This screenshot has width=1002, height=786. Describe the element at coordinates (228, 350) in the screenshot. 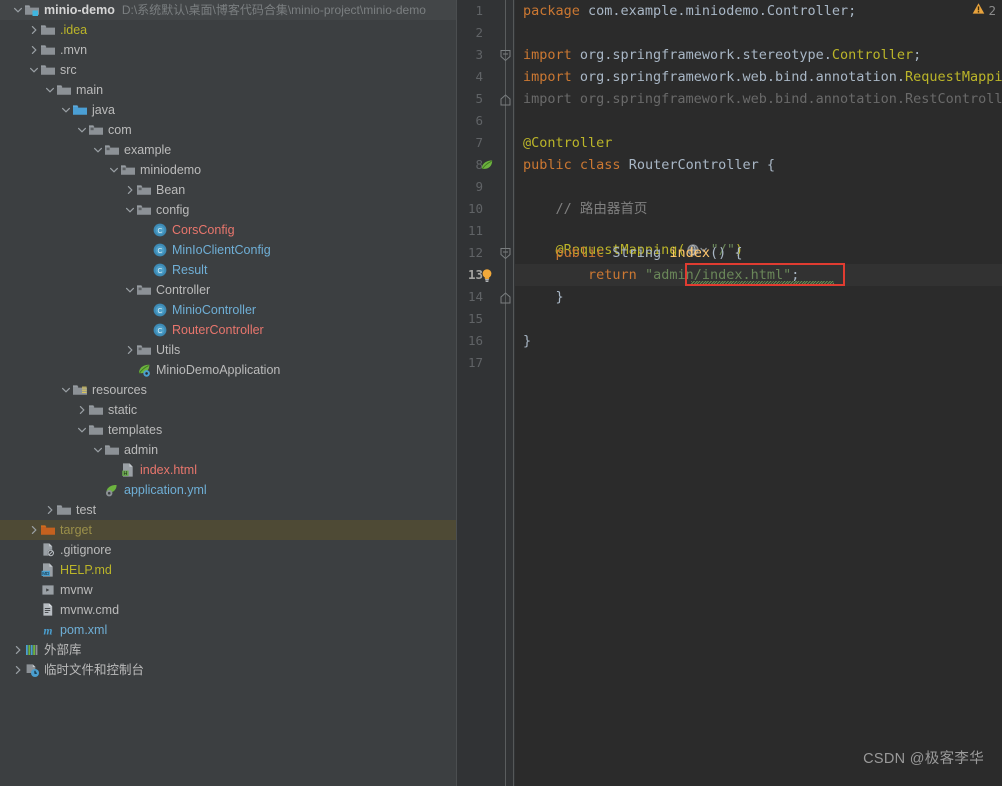

I see `tree-row-utils: Utils` at that location.